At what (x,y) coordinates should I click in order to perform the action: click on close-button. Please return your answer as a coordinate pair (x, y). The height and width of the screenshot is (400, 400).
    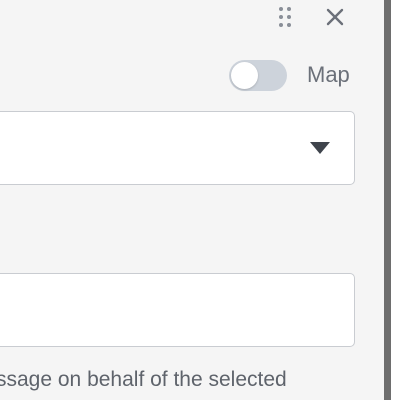
    Looking at the image, I should click on (335, 17).